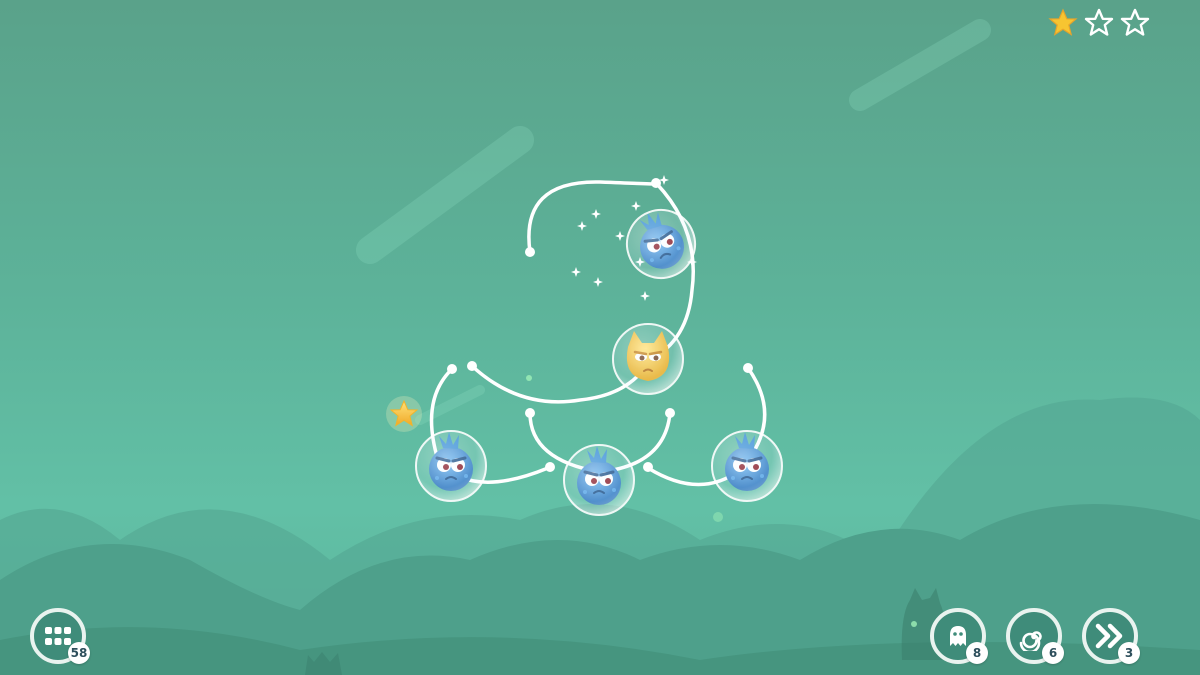  Describe the element at coordinates (648, 359) in the screenshot. I see `bubble-yellow-creature` at that location.